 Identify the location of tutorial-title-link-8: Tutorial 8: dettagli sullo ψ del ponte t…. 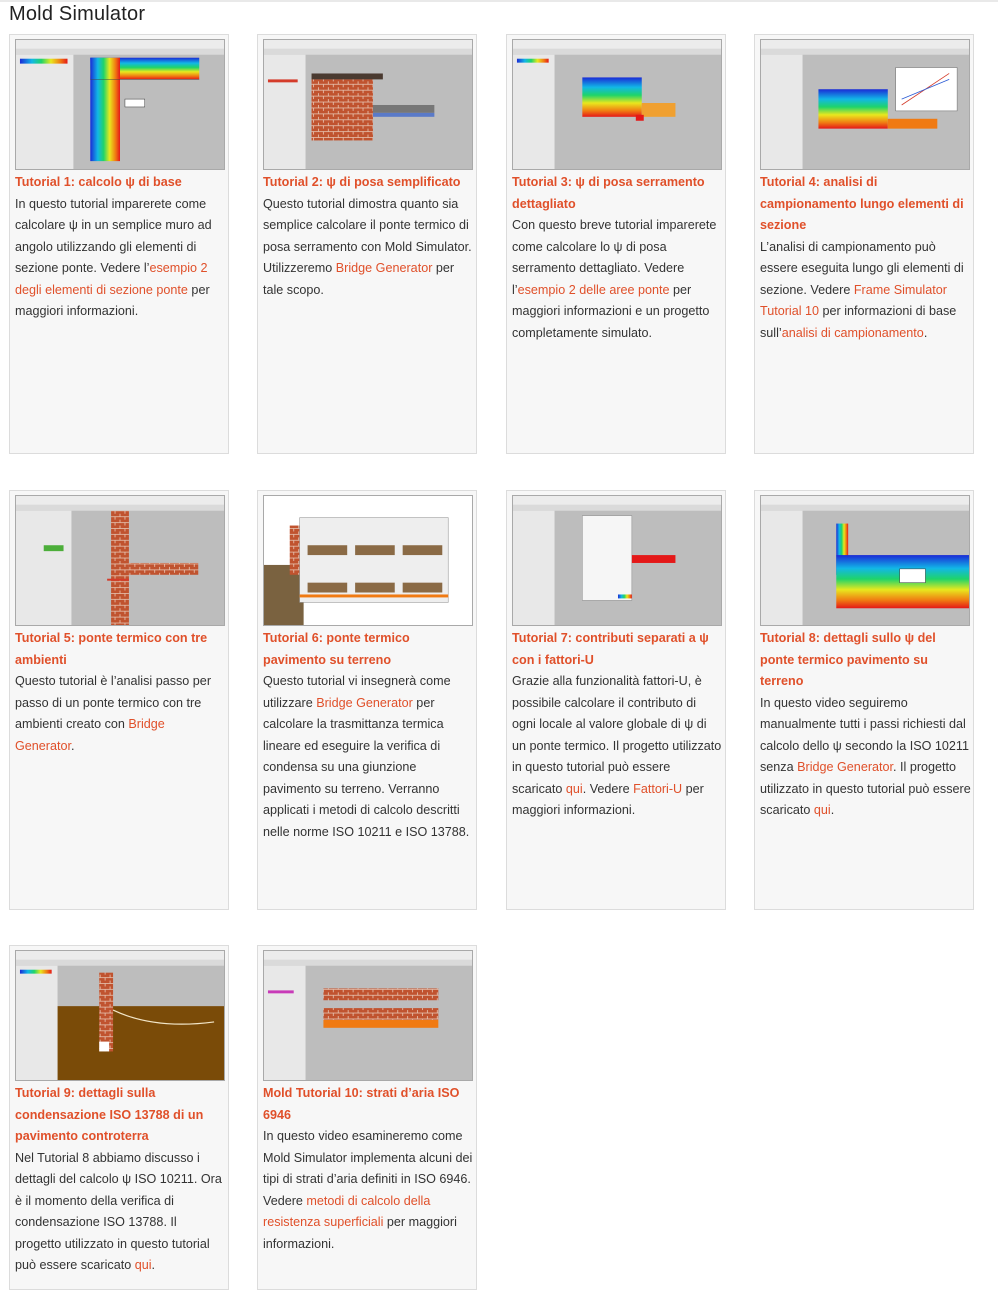
(865, 660).